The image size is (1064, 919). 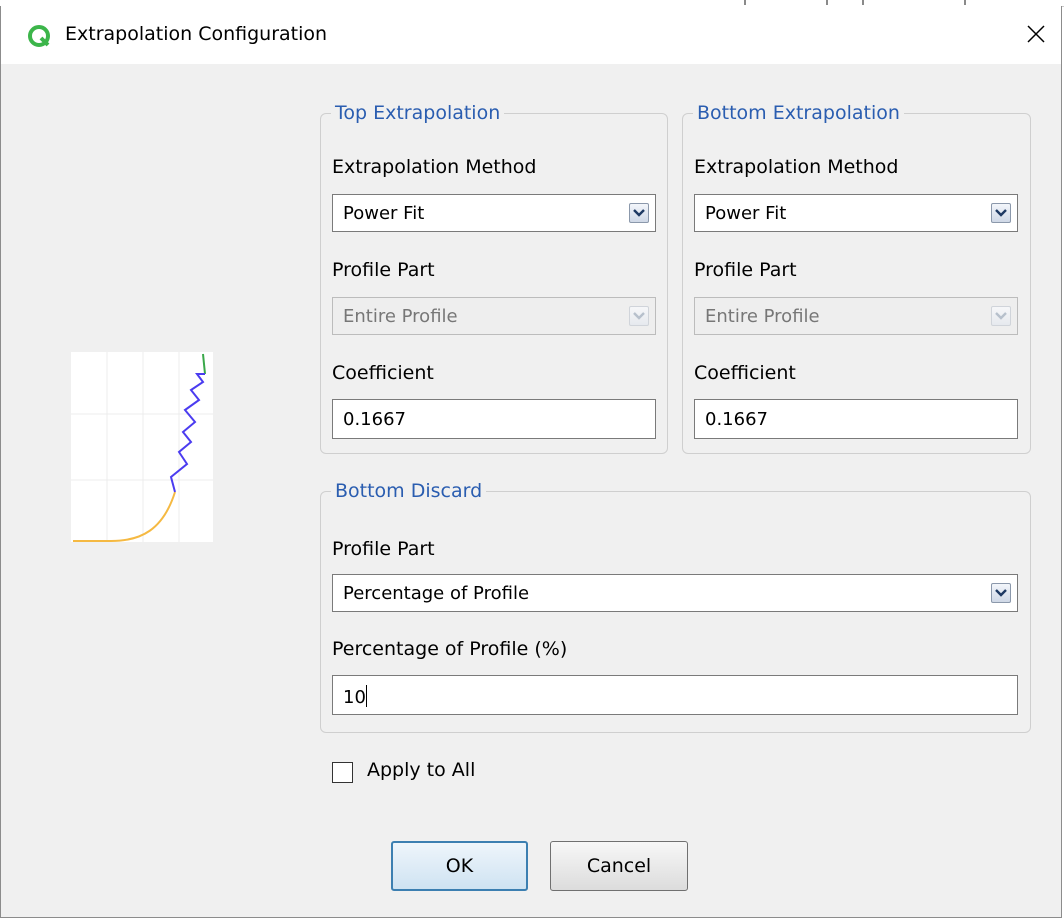 I want to click on top-method-value: Power Fit, so click(x=384, y=213).